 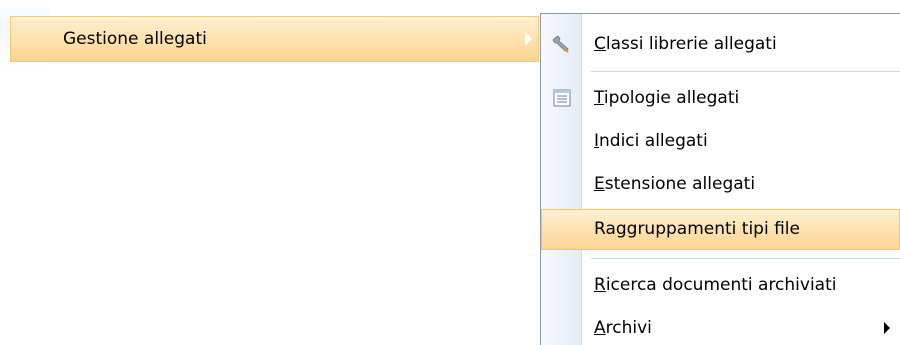 What do you see at coordinates (720, 326) in the screenshot?
I see `menu-item-archivi: Archivi` at bounding box center [720, 326].